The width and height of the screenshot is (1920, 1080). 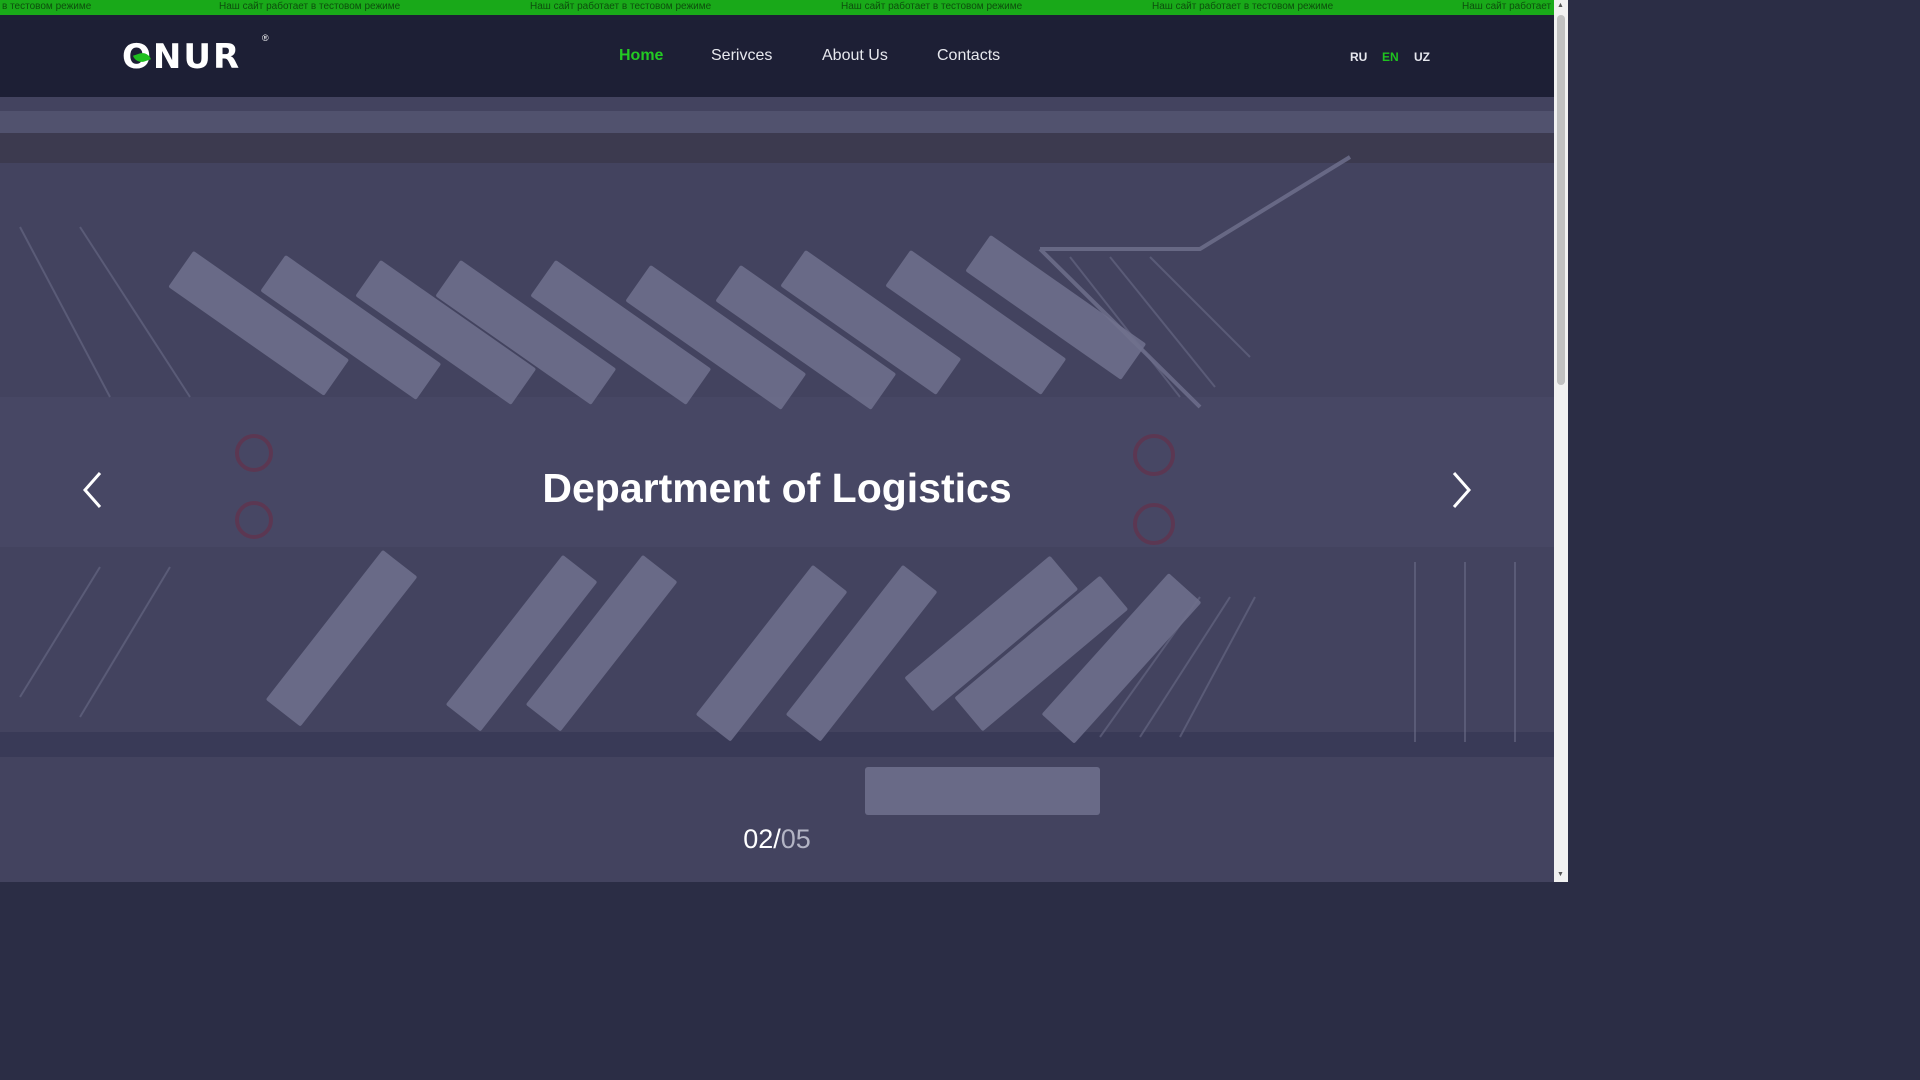 What do you see at coordinates (1422, 57) in the screenshot?
I see `lang-uz: UZ` at bounding box center [1422, 57].